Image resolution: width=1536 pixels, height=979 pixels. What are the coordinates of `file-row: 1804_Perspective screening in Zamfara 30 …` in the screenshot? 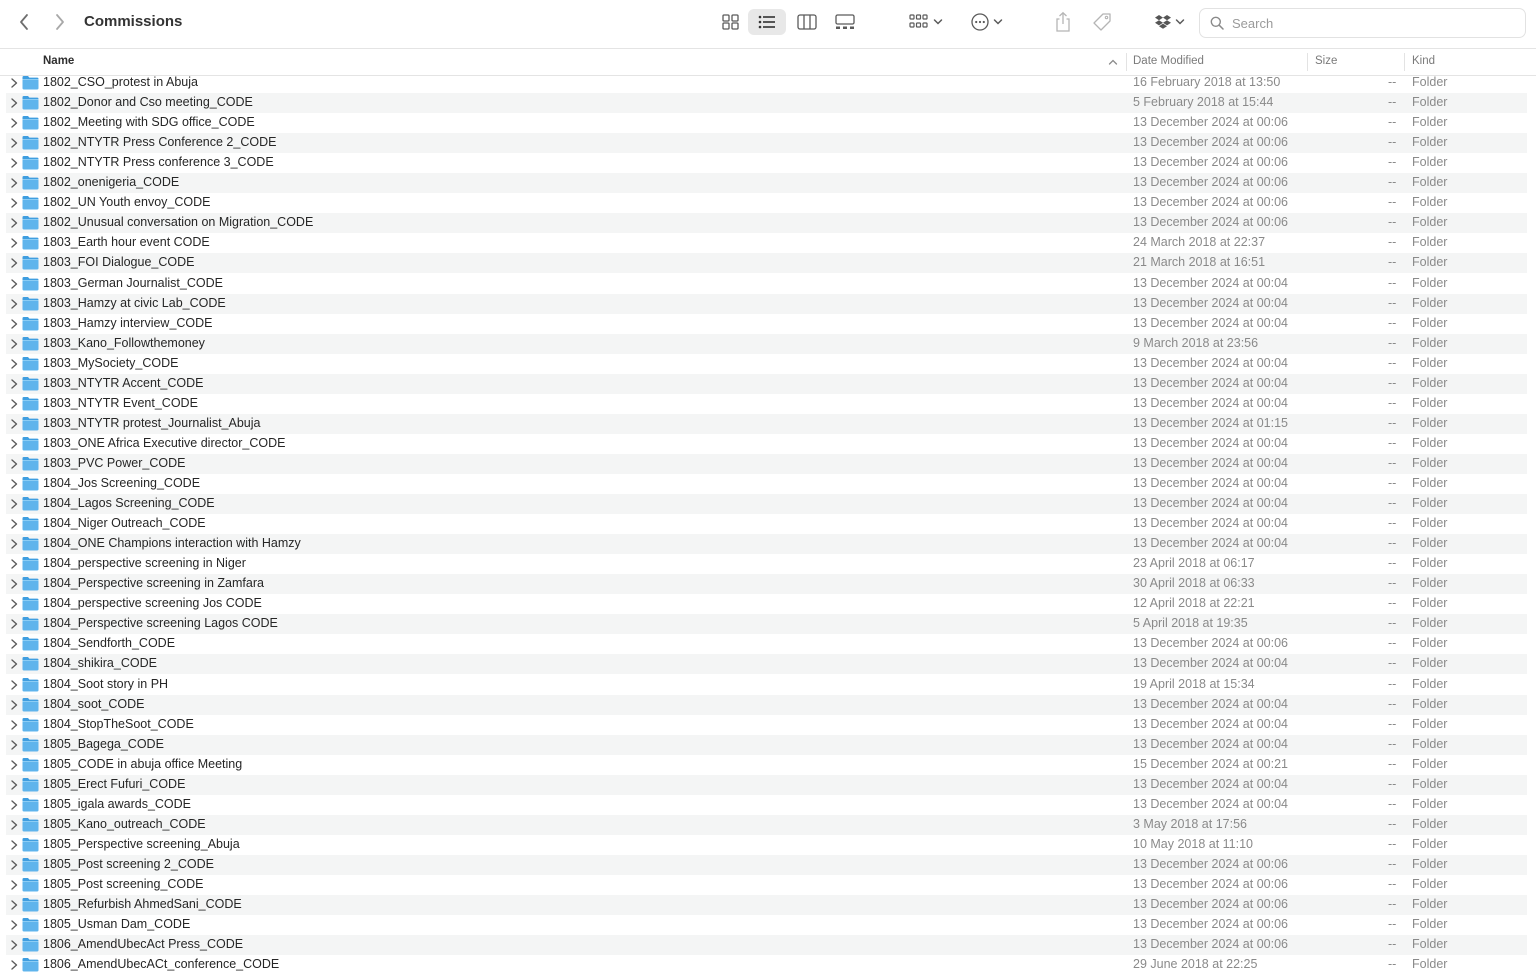 It's located at (766, 584).